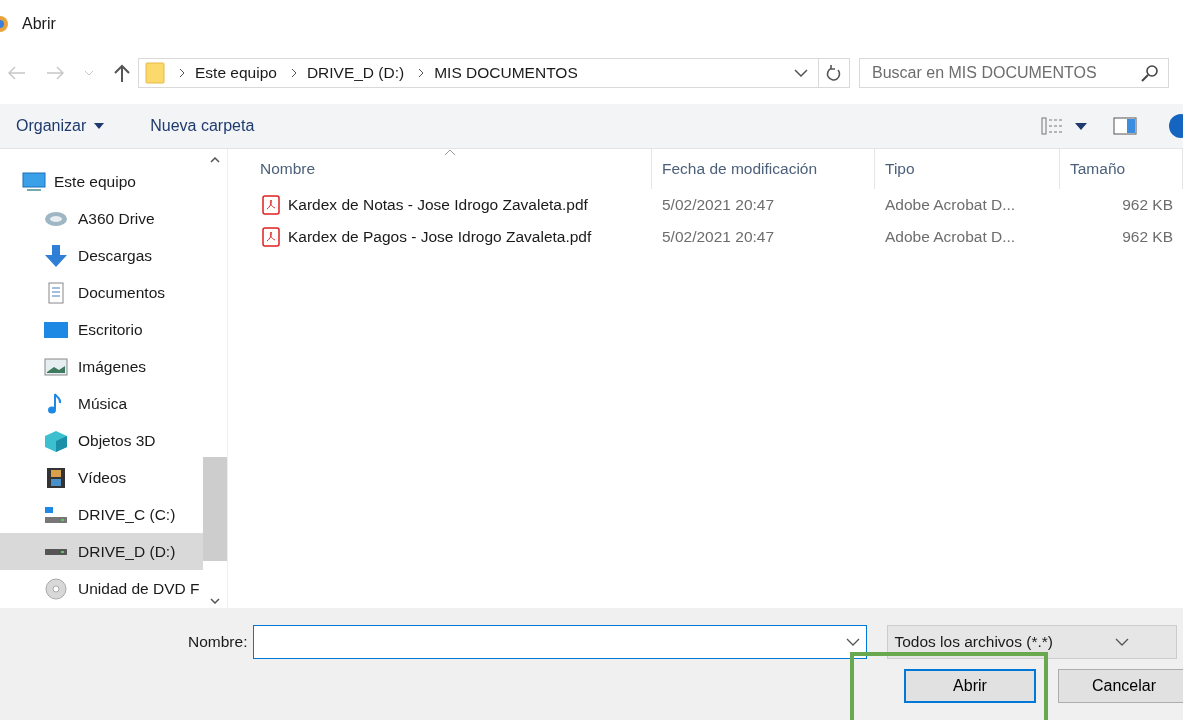 Image resolution: width=1183 pixels, height=720 pixels. What do you see at coordinates (56, 366) in the screenshot?
I see `image-icon` at bounding box center [56, 366].